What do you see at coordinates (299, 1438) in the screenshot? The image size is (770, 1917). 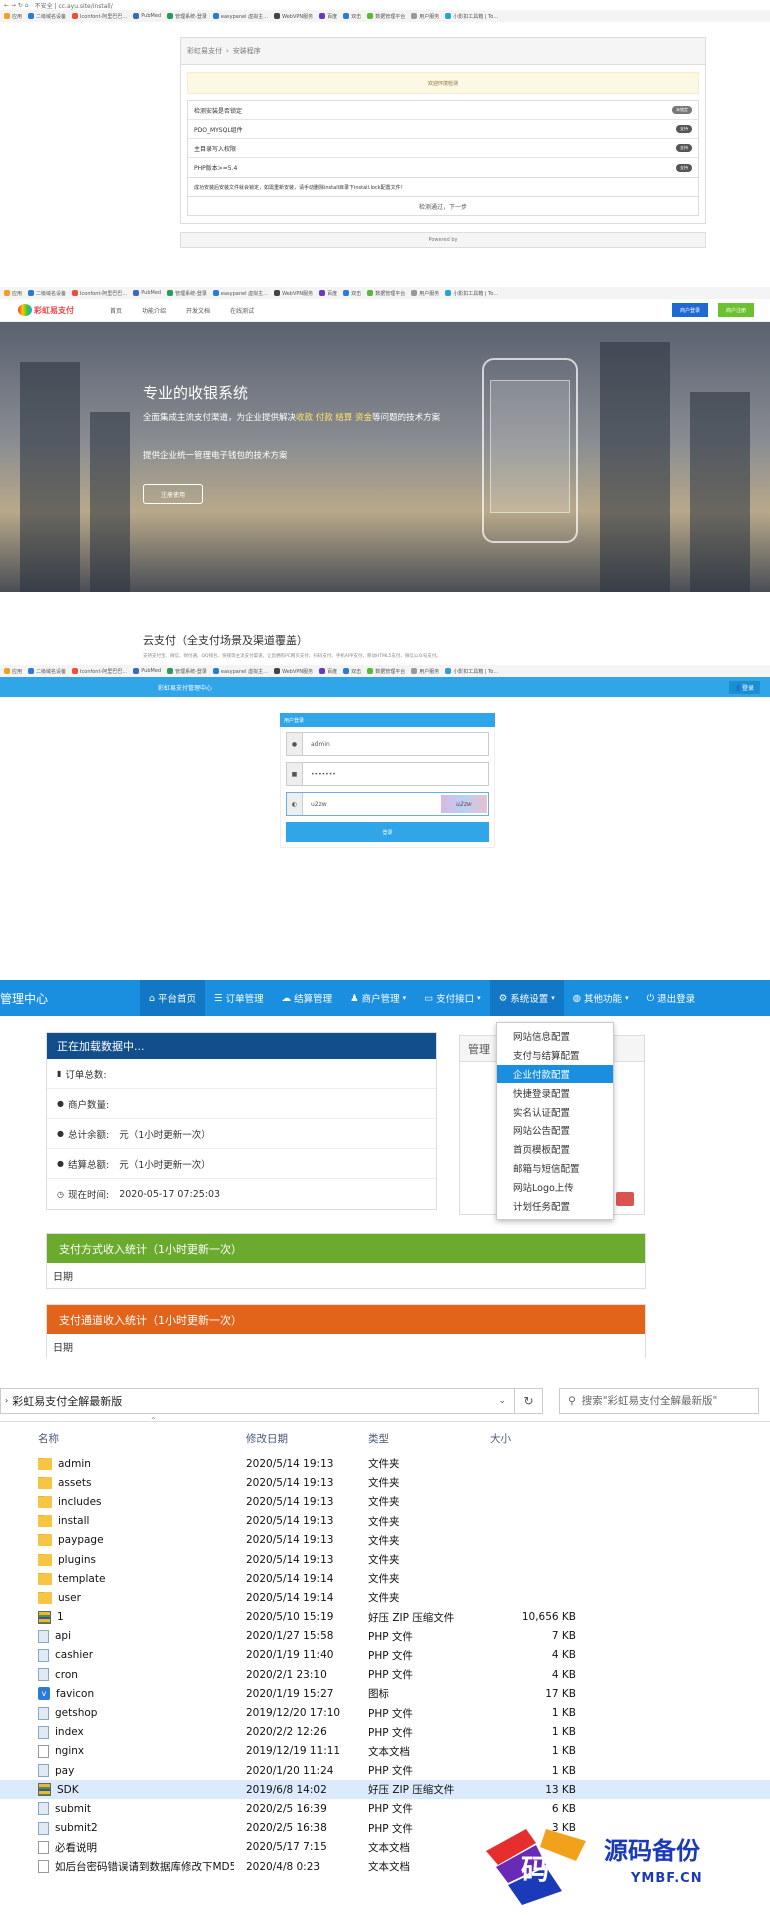 I see `column-header-date: 修改日期` at bounding box center [299, 1438].